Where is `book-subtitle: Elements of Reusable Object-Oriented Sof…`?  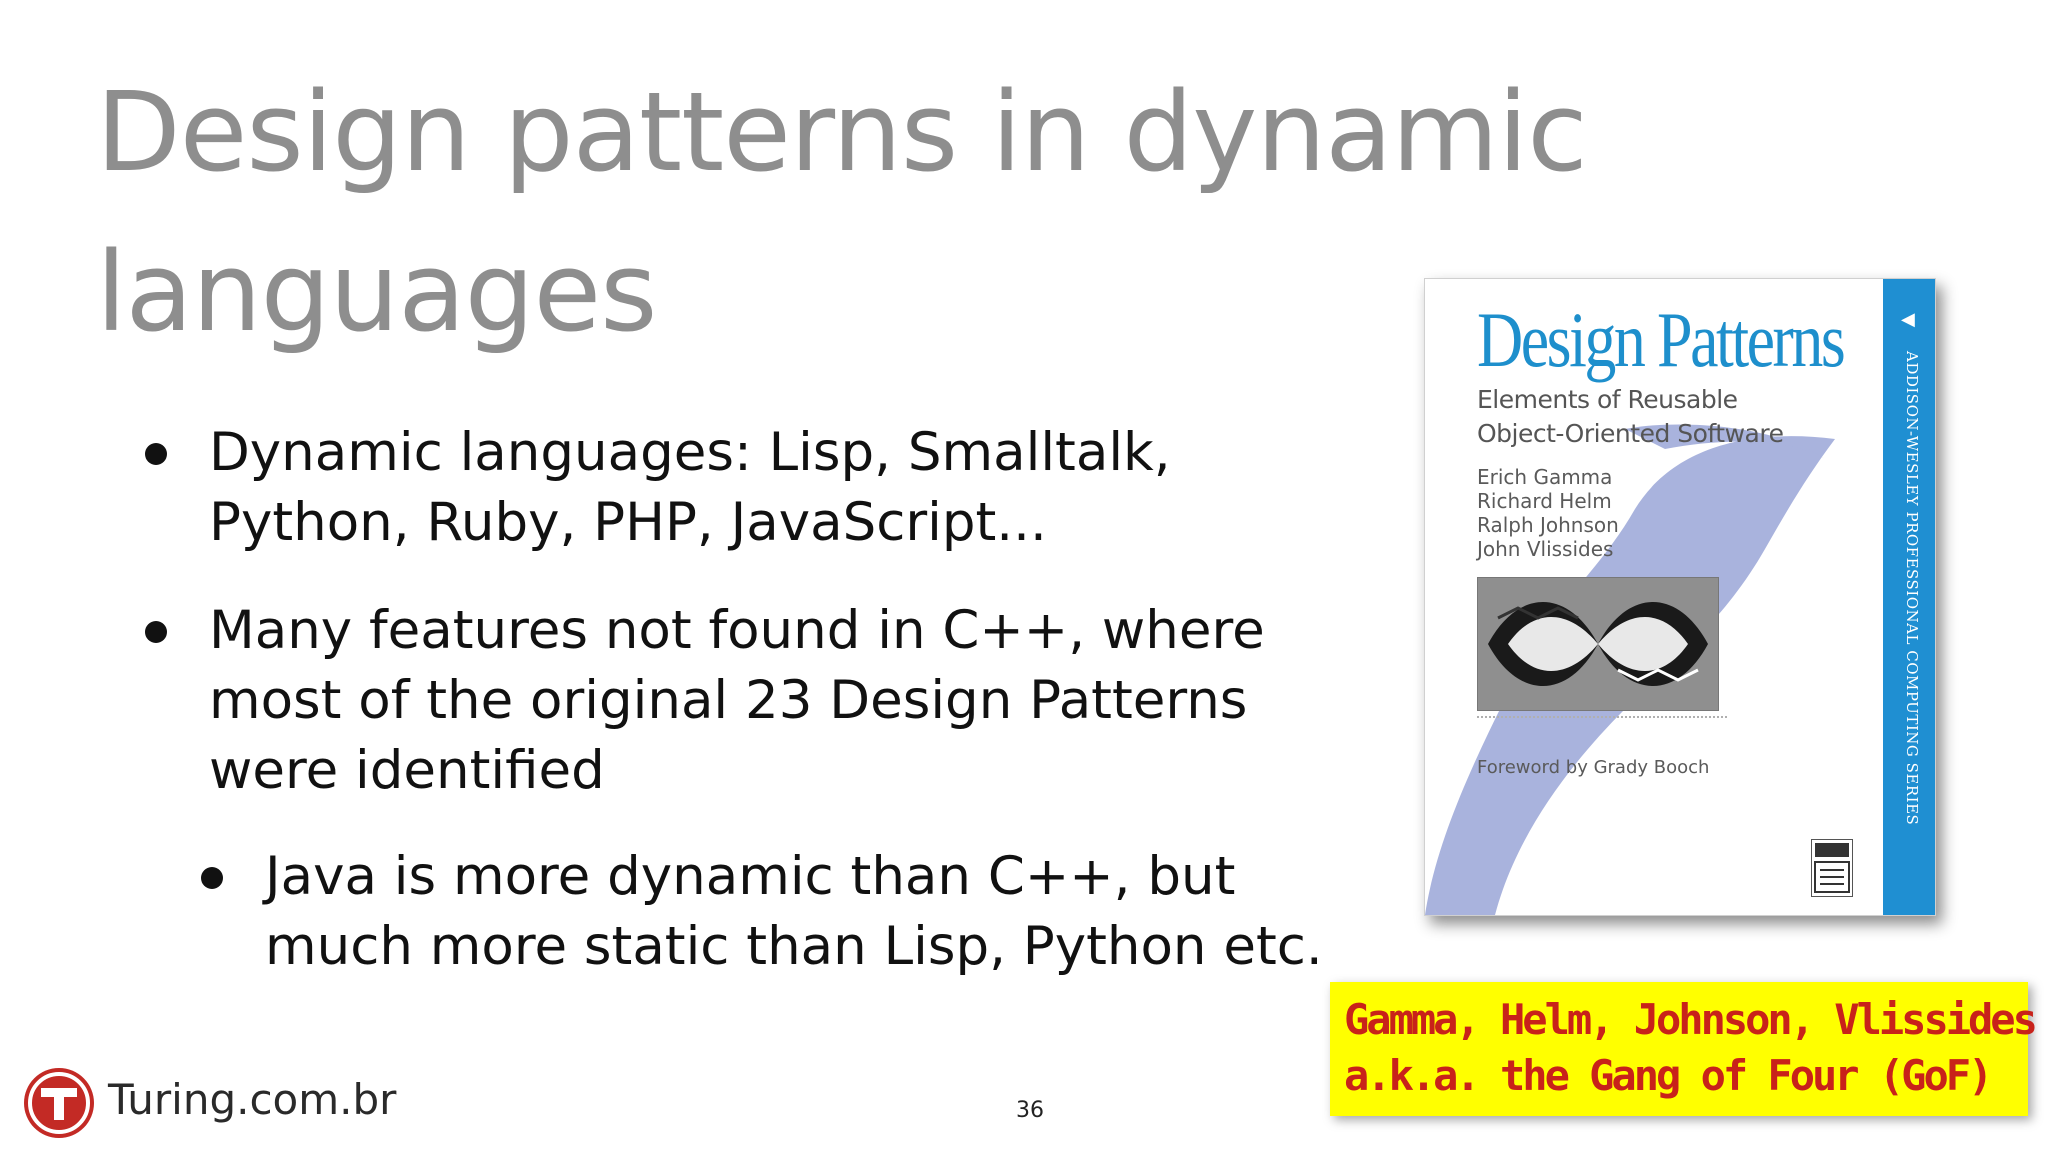
book-subtitle: Elements of Reusable Object-Oriented Sof… is located at coordinates (1667, 417).